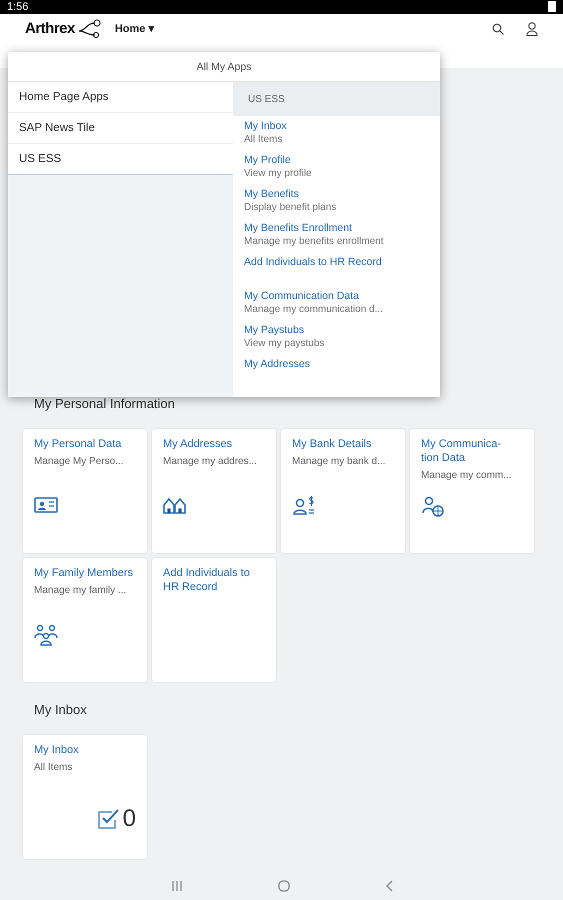 This screenshot has width=563, height=900. I want to click on user-icon, so click(532, 29).